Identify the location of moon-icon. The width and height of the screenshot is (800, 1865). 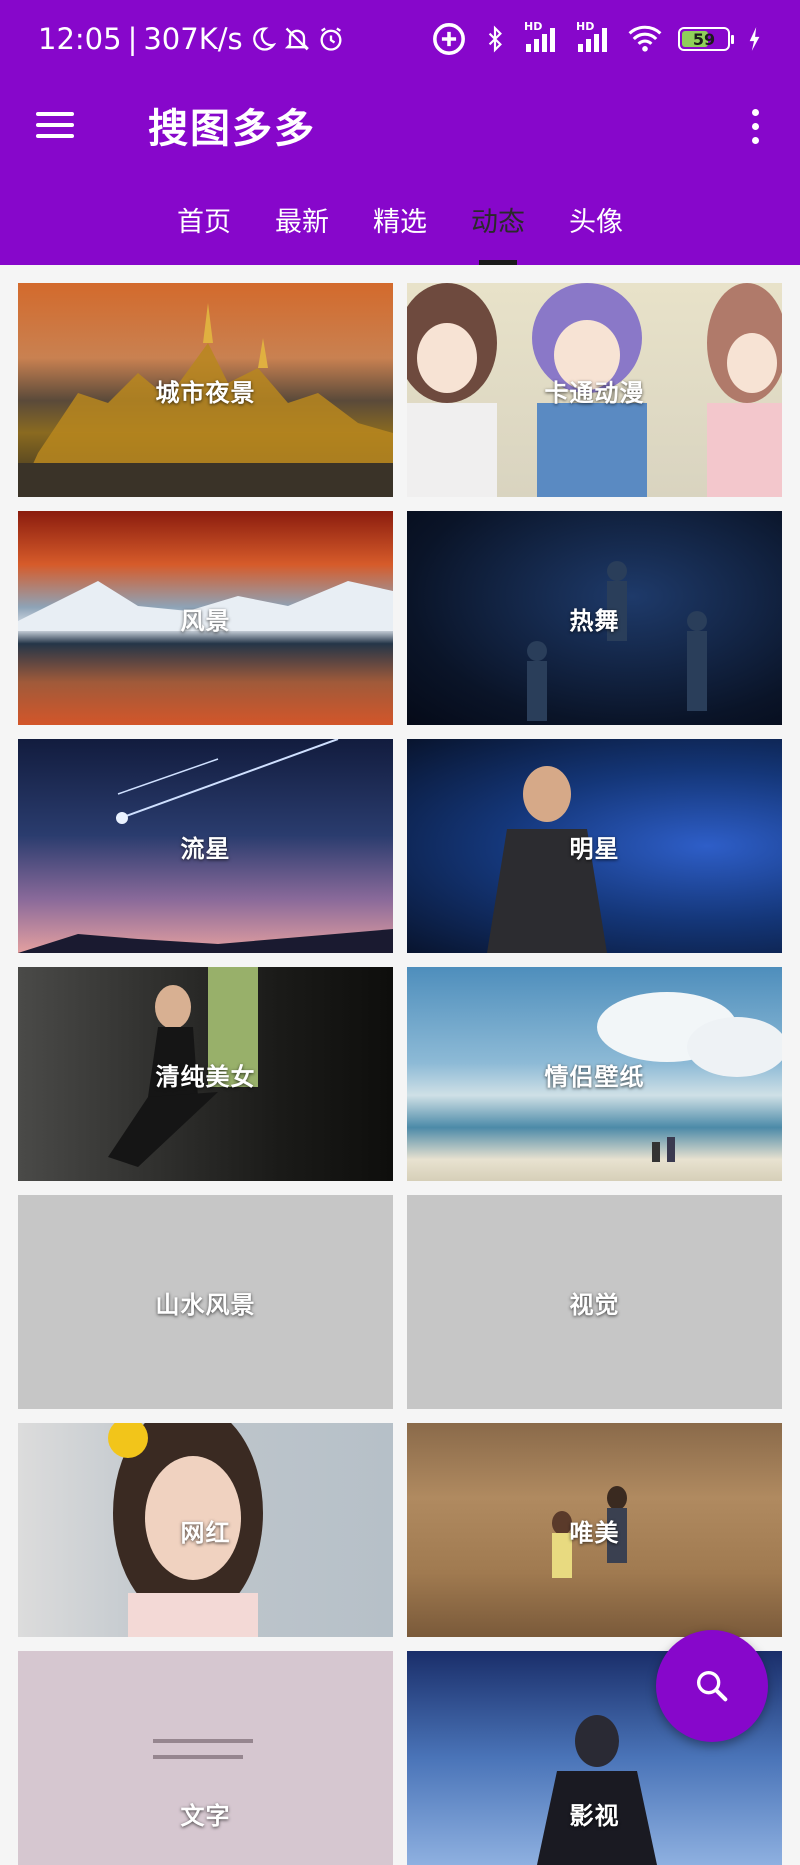
(263, 39).